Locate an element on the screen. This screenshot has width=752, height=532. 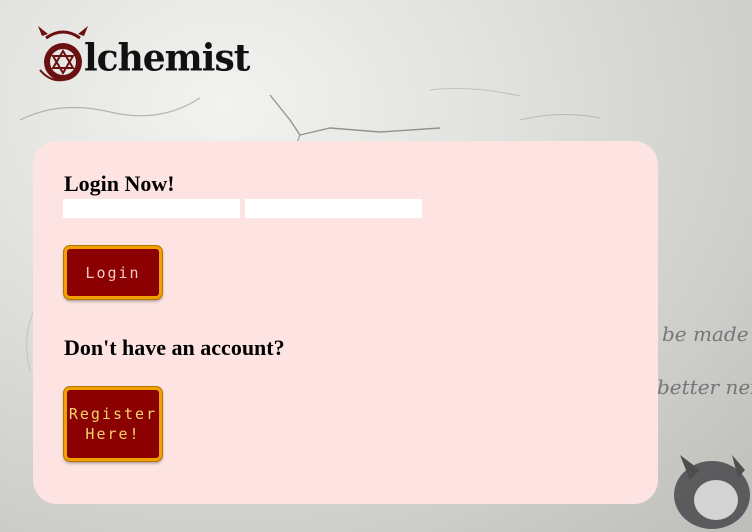
site-logo: lchemist is located at coordinates (143, 54).